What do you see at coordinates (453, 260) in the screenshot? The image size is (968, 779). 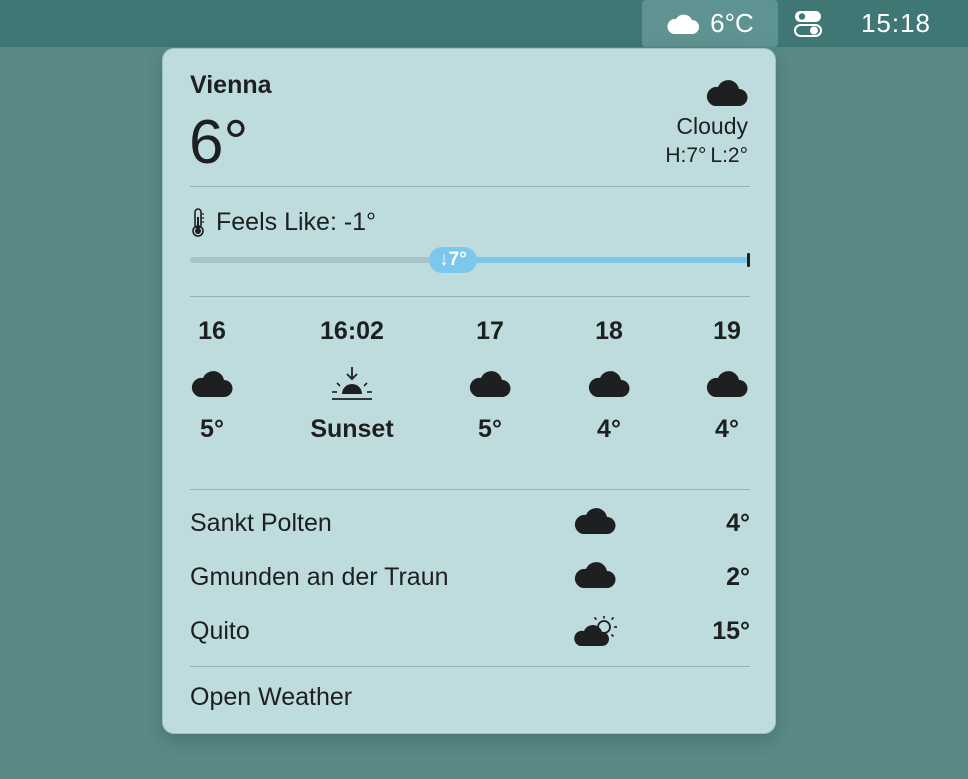 I see `feels-like-indicator: ↓7°` at bounding box center [453, 260].